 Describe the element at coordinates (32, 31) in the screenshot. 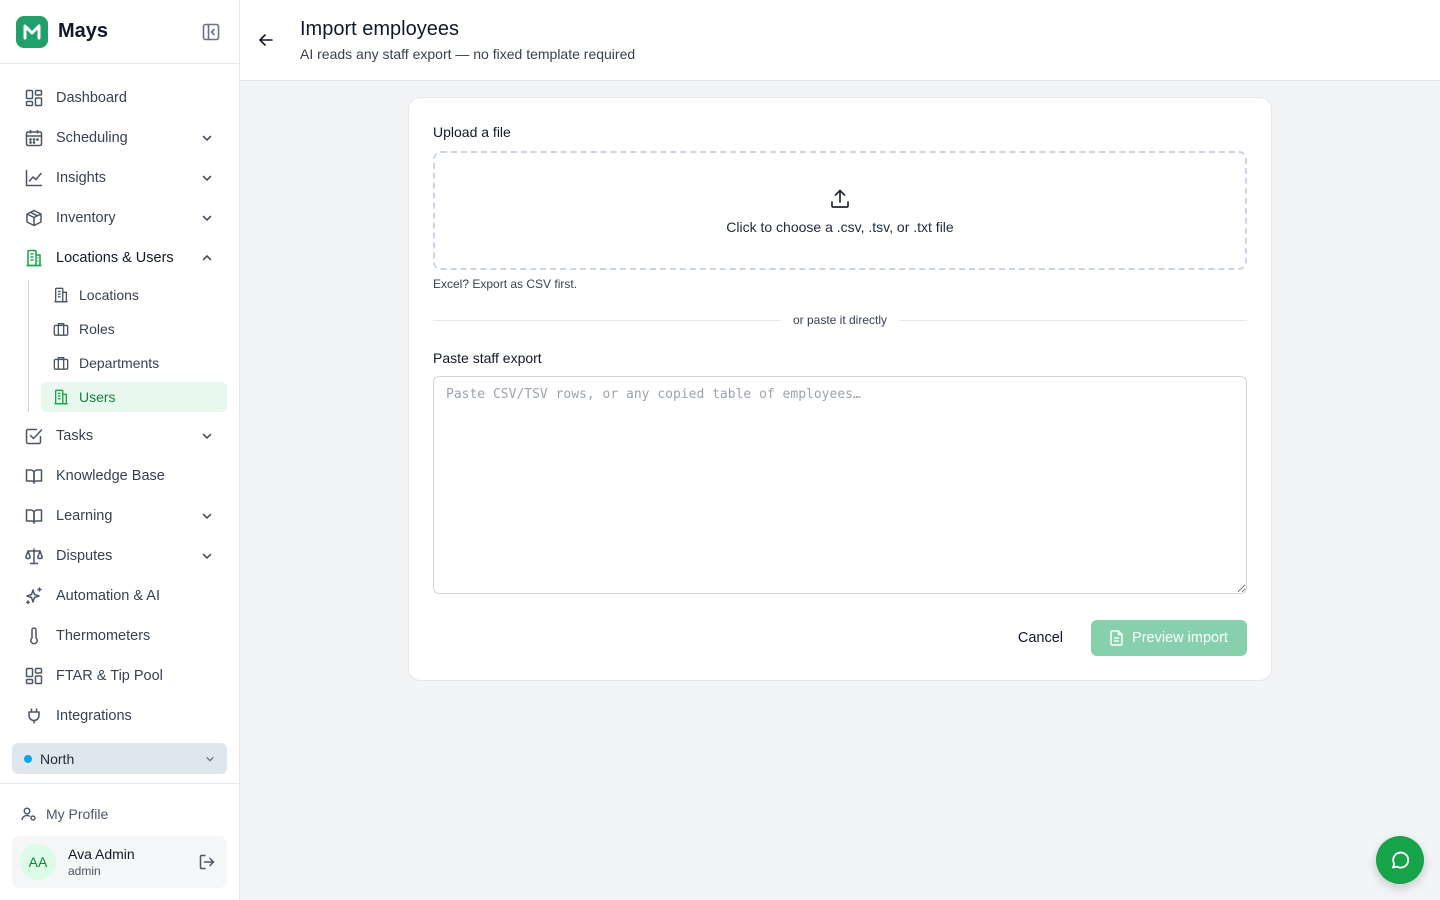

I see `mays-logo-icon` at that location.